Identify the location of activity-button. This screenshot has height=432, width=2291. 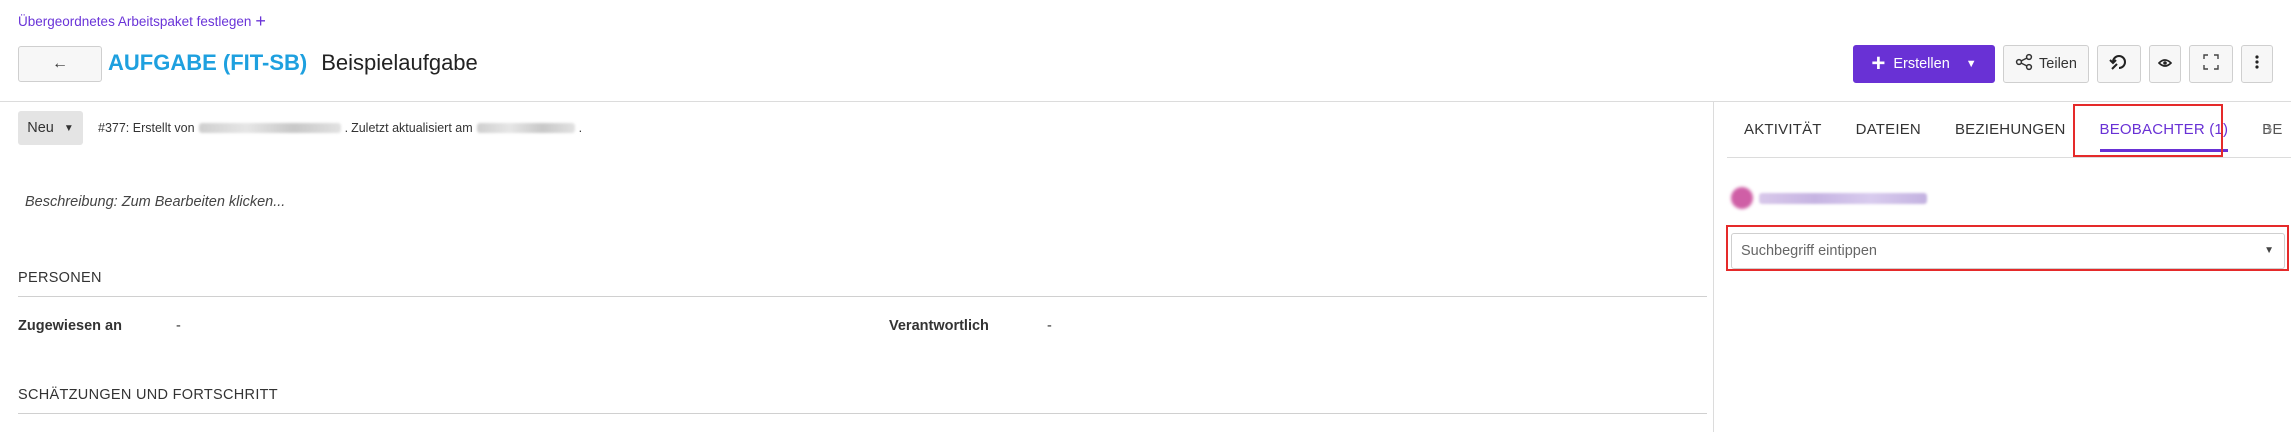
(2119, 64).